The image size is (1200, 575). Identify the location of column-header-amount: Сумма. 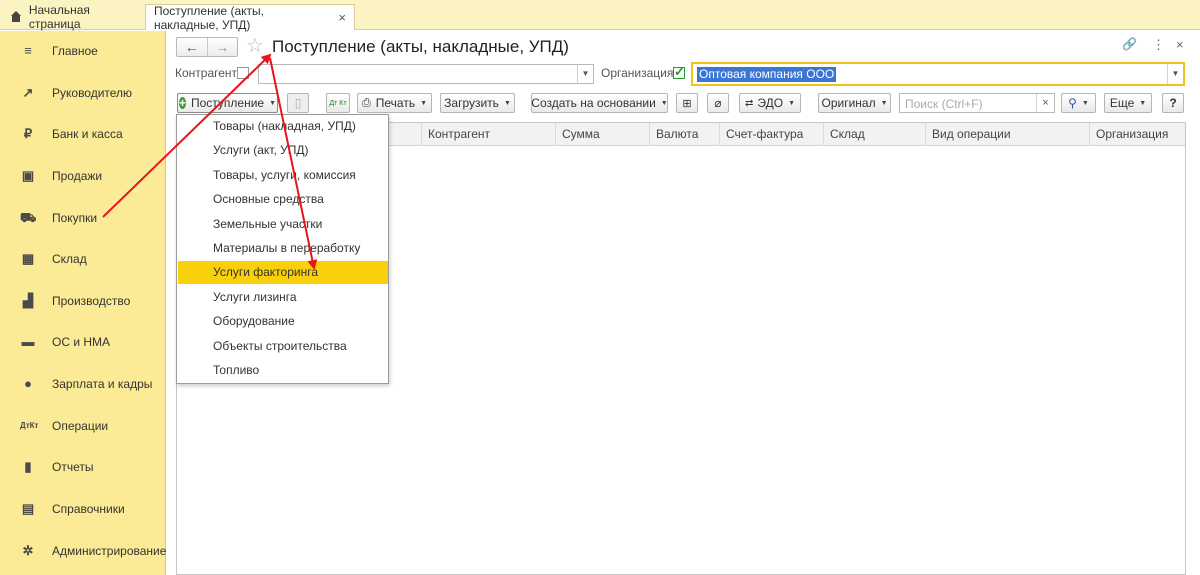
(602, 134).